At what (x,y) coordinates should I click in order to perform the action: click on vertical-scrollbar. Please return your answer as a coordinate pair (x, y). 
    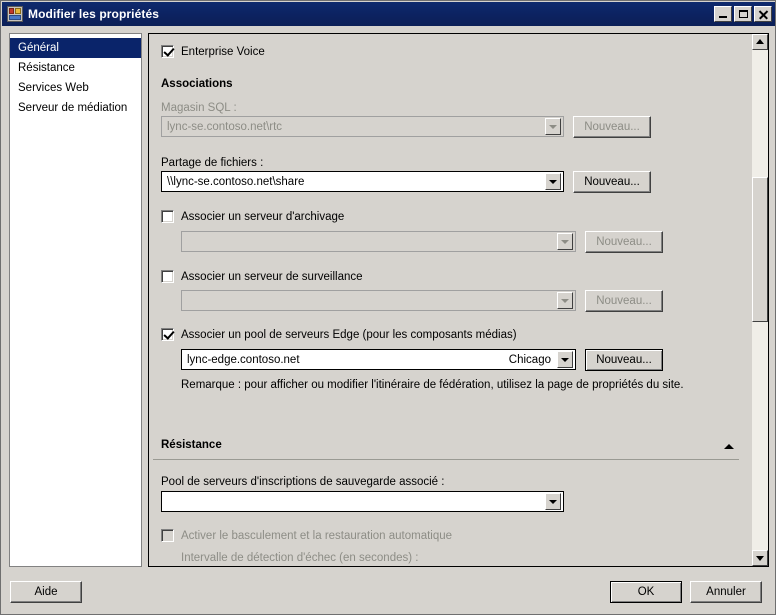
    Looking at the image, I should click on (759, 300).